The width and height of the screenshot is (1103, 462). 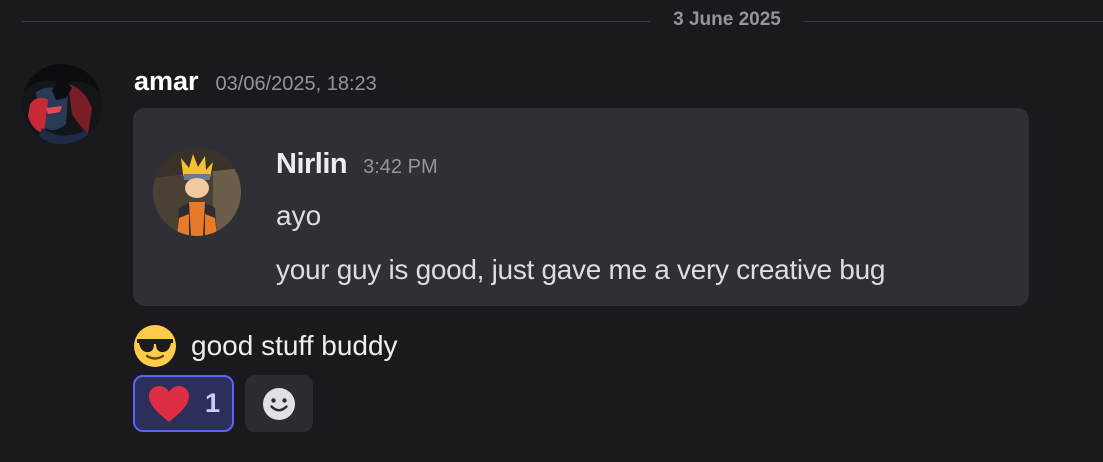 I want to click on heart-reaction-button: 1, so click(x=183, y=403).